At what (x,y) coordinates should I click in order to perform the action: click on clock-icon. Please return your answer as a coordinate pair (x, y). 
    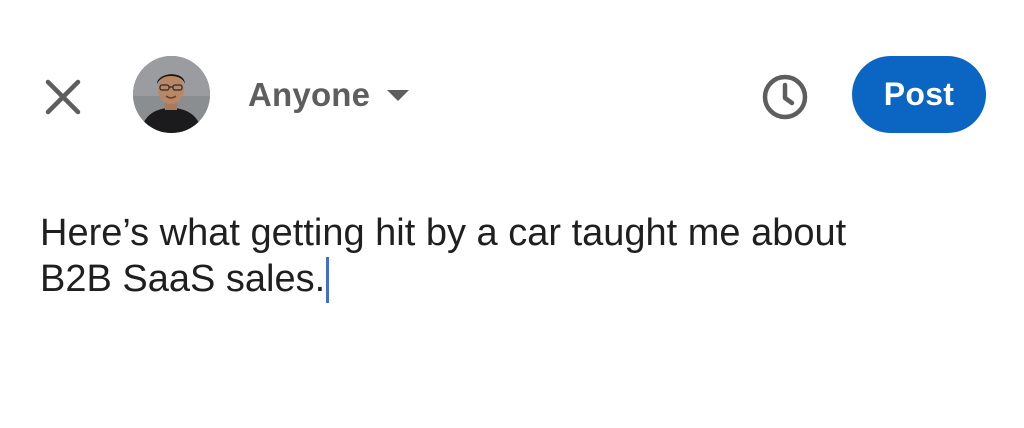
    Looking at the image, I should click on (785, 97).